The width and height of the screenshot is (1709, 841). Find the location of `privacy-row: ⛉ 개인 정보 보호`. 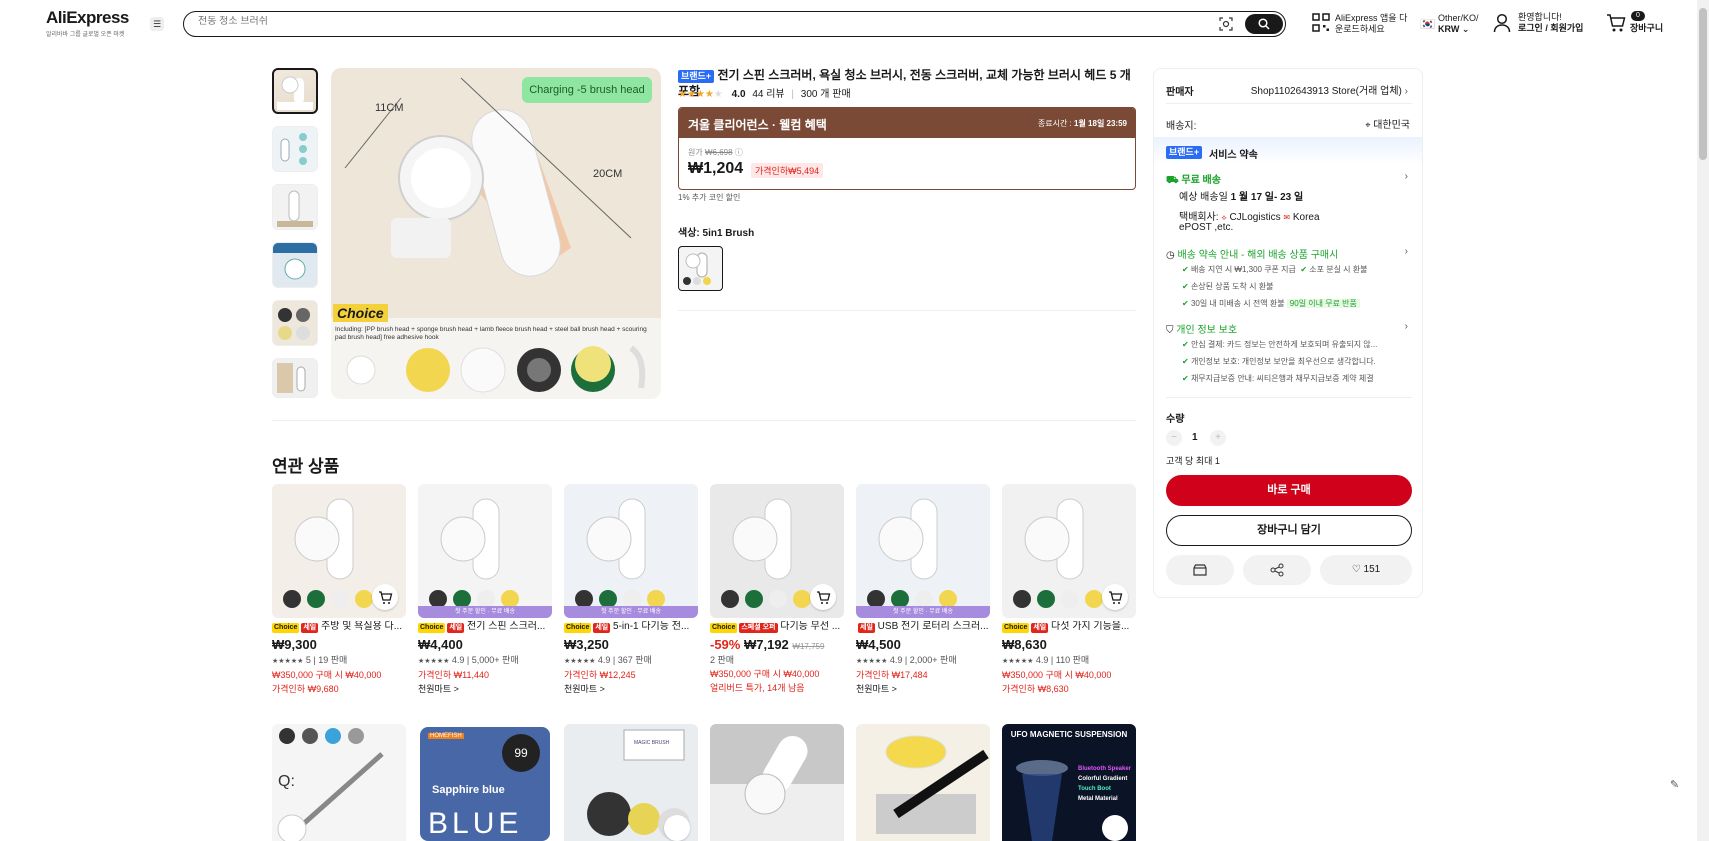

privacy-row: ⛉ 개인 정보 보호 is located at coordinates (1201, 328).